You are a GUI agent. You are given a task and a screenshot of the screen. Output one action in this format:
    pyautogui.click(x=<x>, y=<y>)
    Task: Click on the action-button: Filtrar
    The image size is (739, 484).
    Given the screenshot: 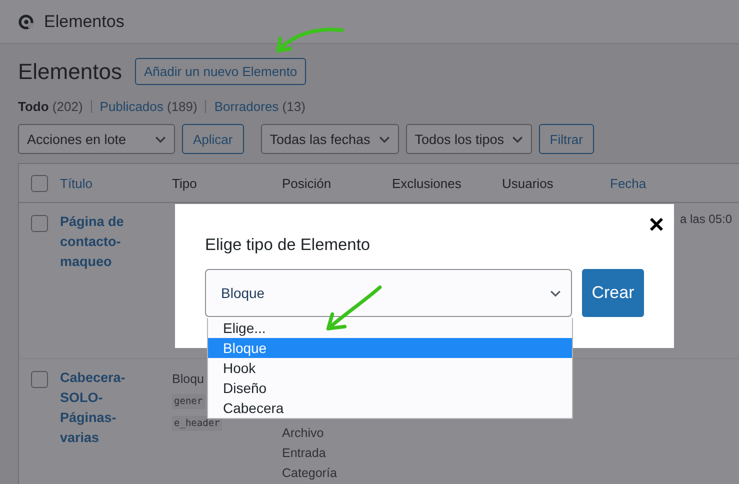 What is the action you would take?
    pyautogui.click(x=566, y=139)
    